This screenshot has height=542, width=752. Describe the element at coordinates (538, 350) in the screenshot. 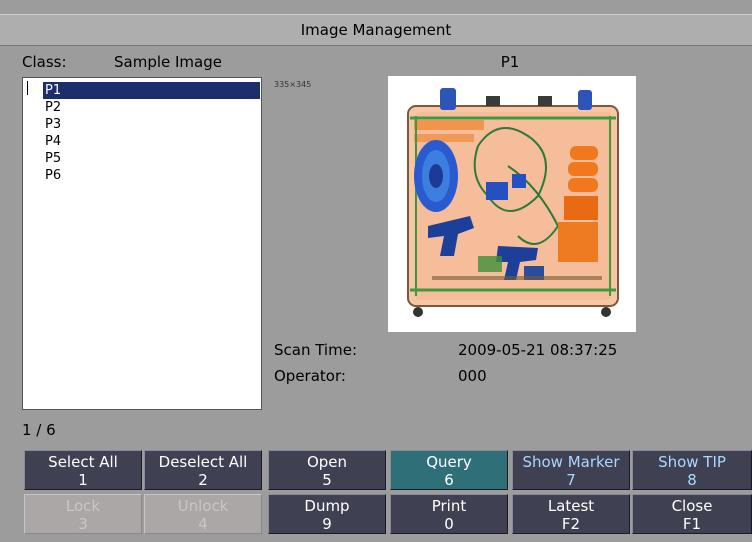

I see `scan-time-value: 2009-05-21 08:37:25` at that location.